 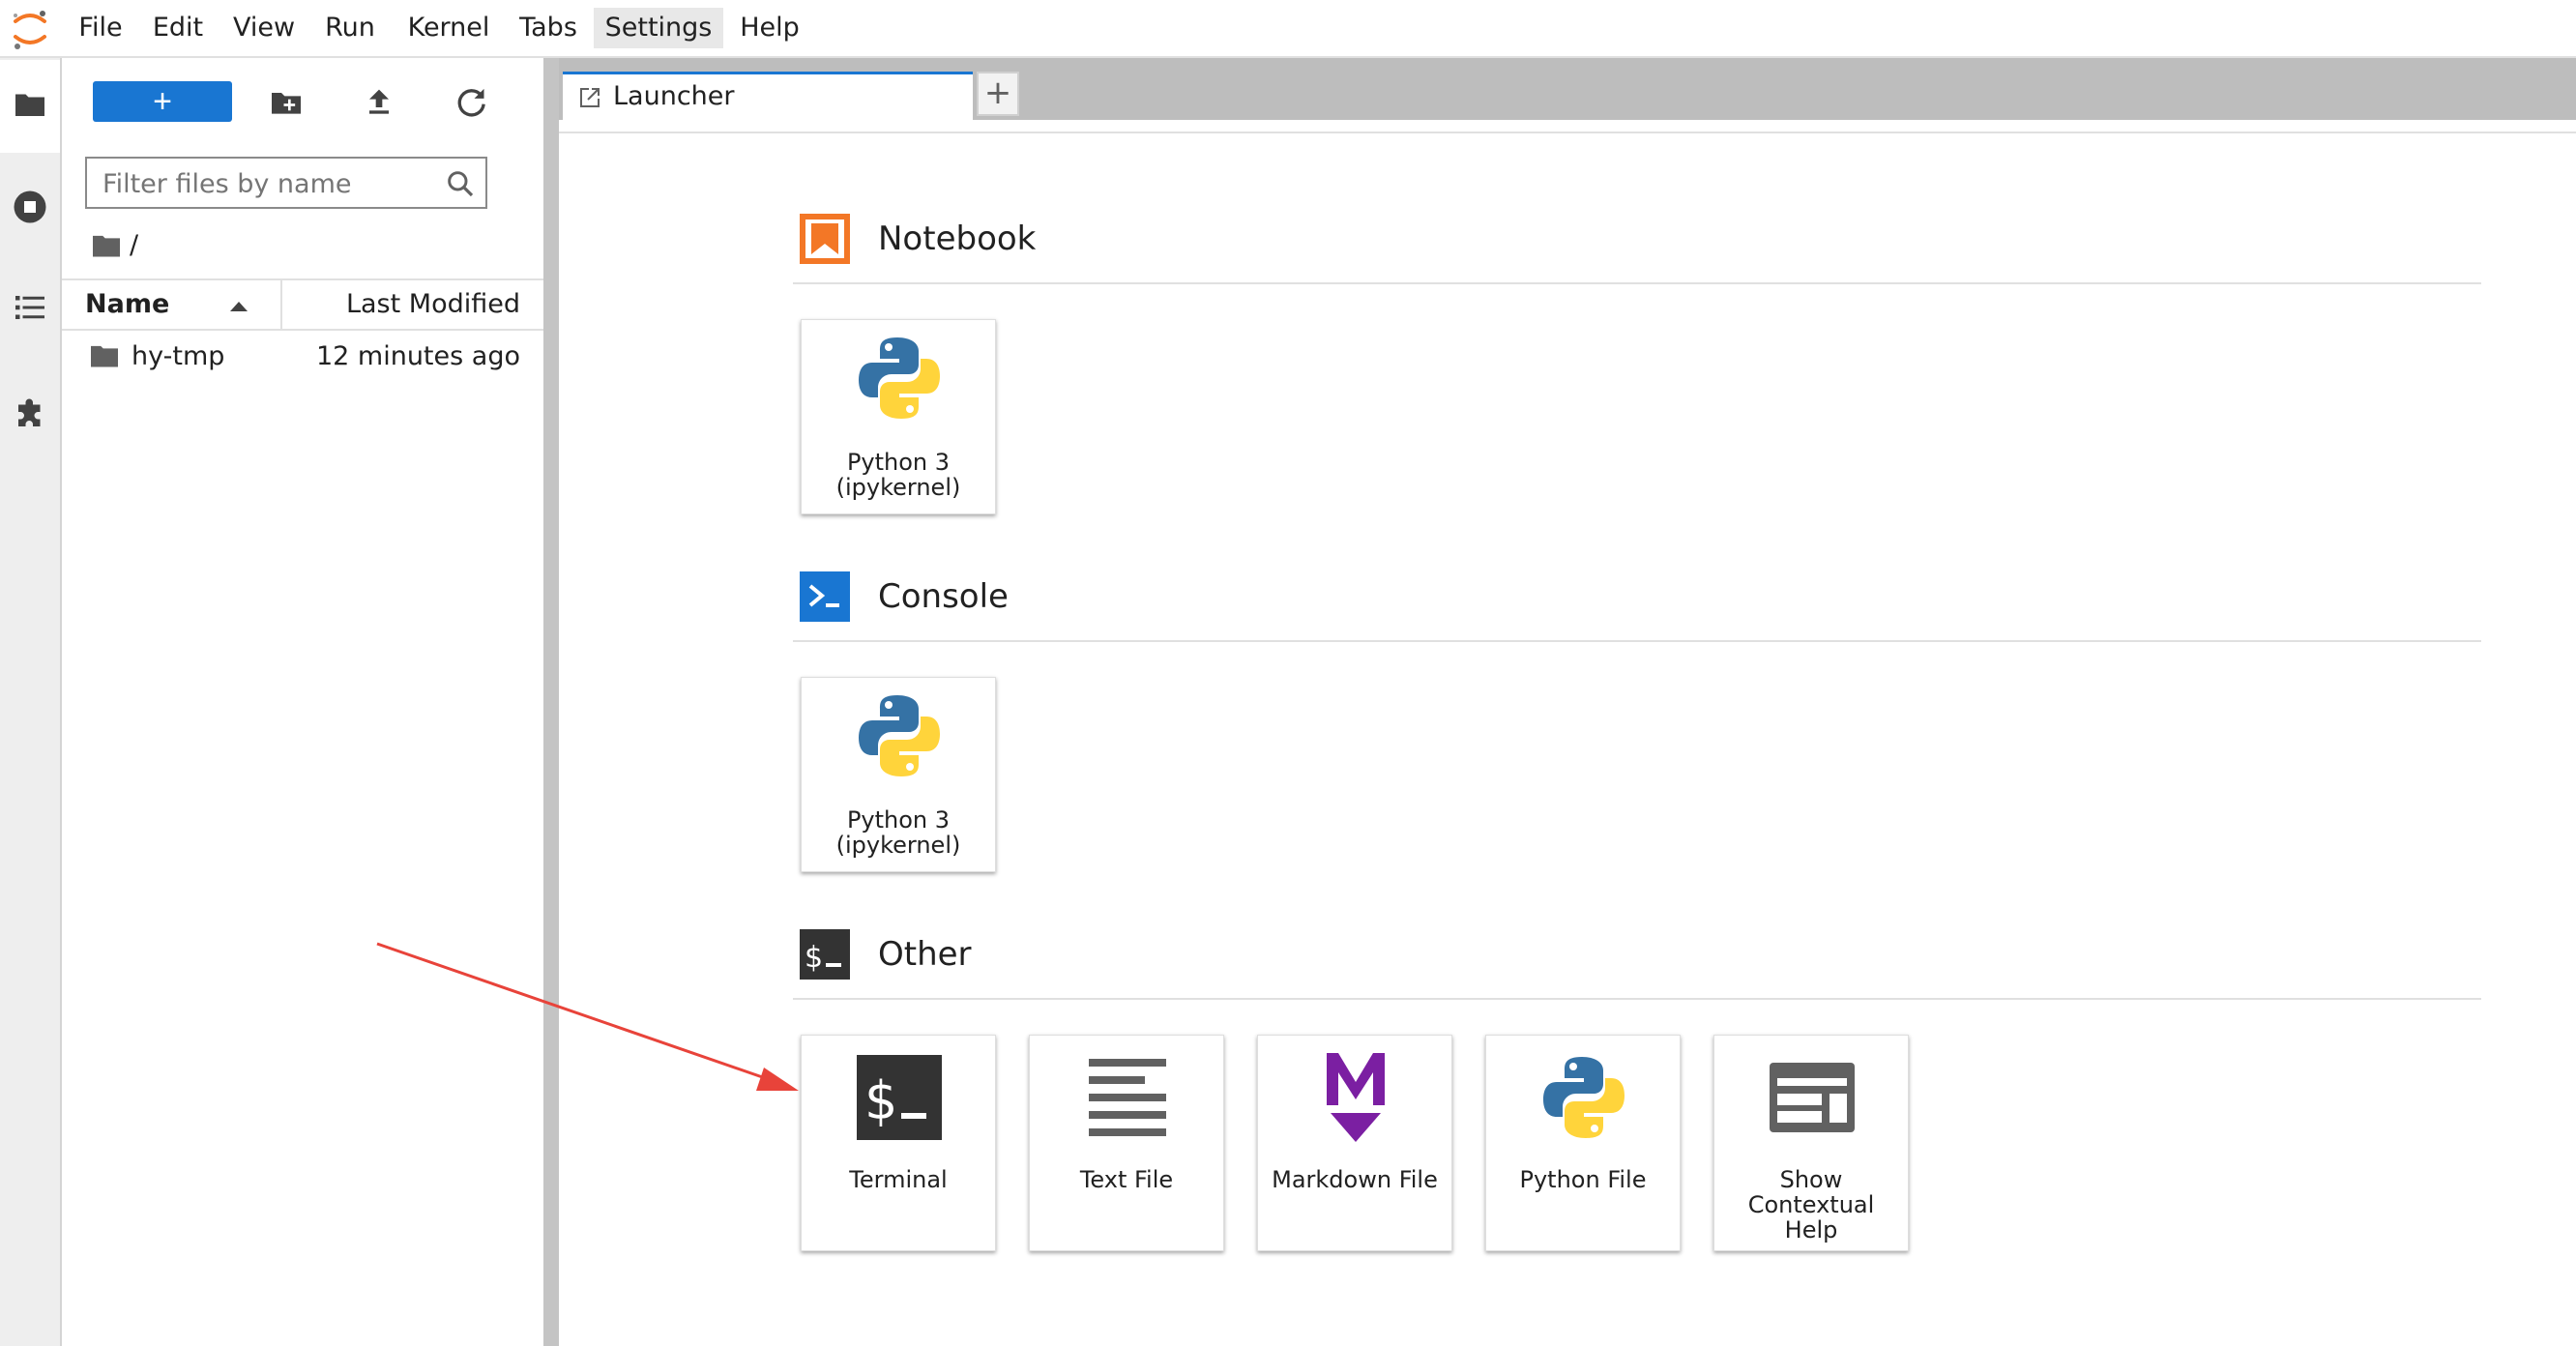 I want to click on column-divider, so click(x=281, y=304).